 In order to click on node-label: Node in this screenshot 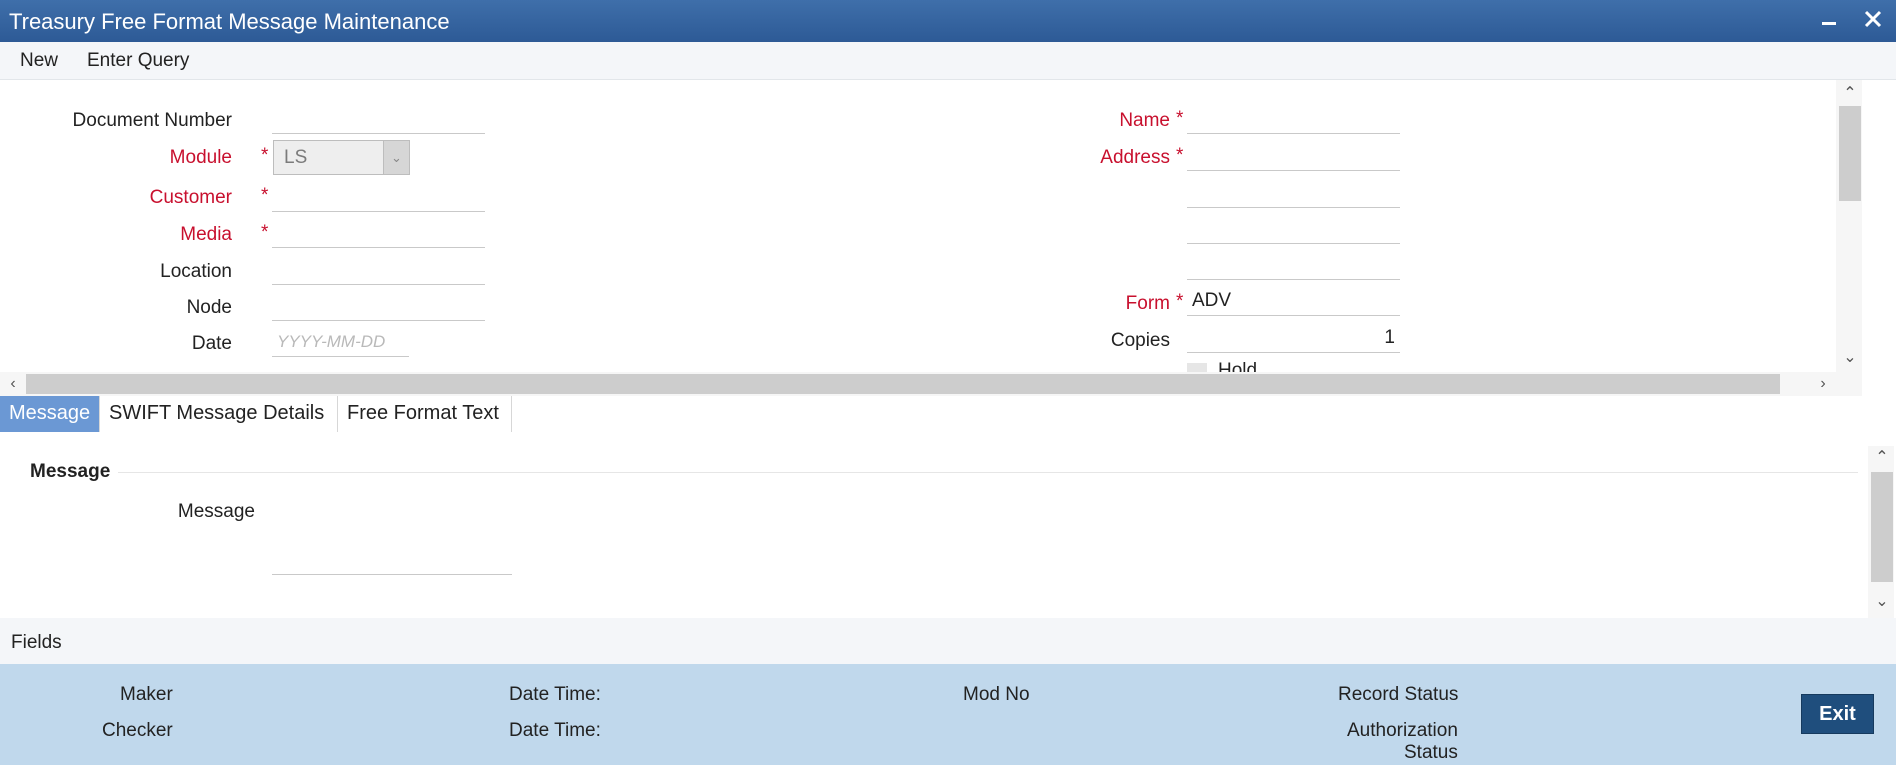, I will do `click(209, 307)`.